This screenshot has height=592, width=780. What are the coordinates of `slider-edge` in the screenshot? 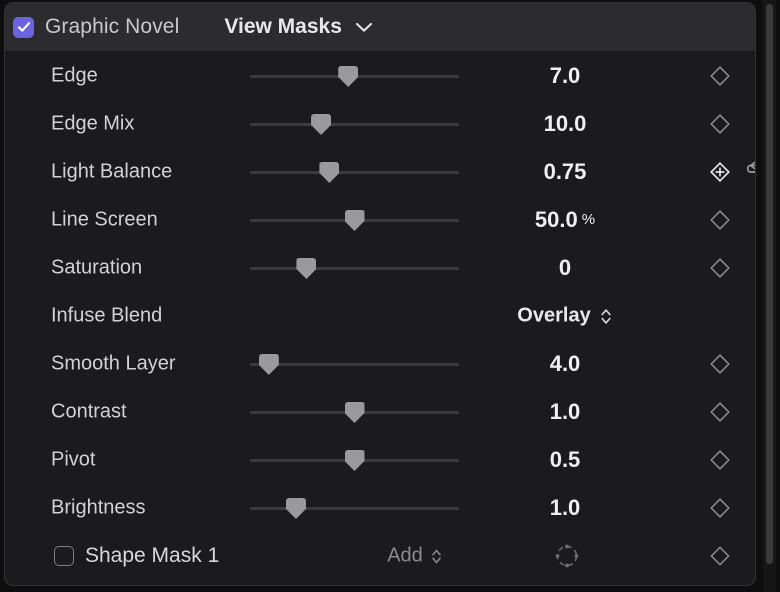 It's located at (354, 76).